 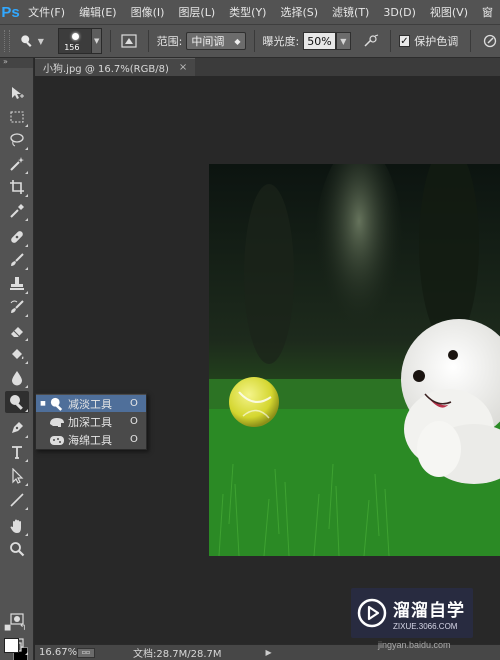 I want to click on path-selection-tool, so click(x=17, y=476).